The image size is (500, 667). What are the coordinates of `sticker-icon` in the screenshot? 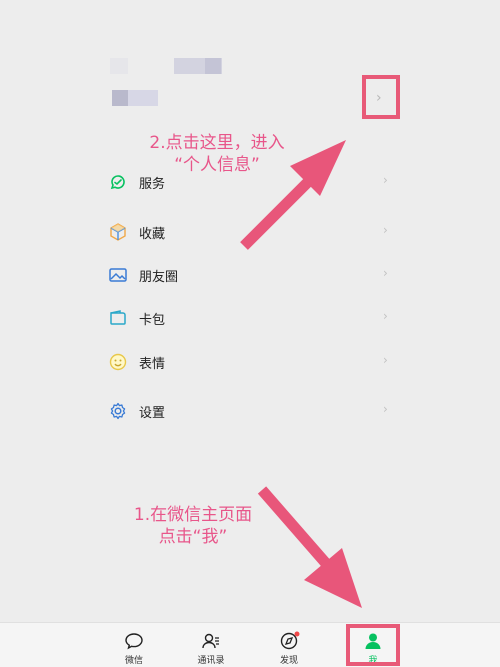 It's located at (118, 362).